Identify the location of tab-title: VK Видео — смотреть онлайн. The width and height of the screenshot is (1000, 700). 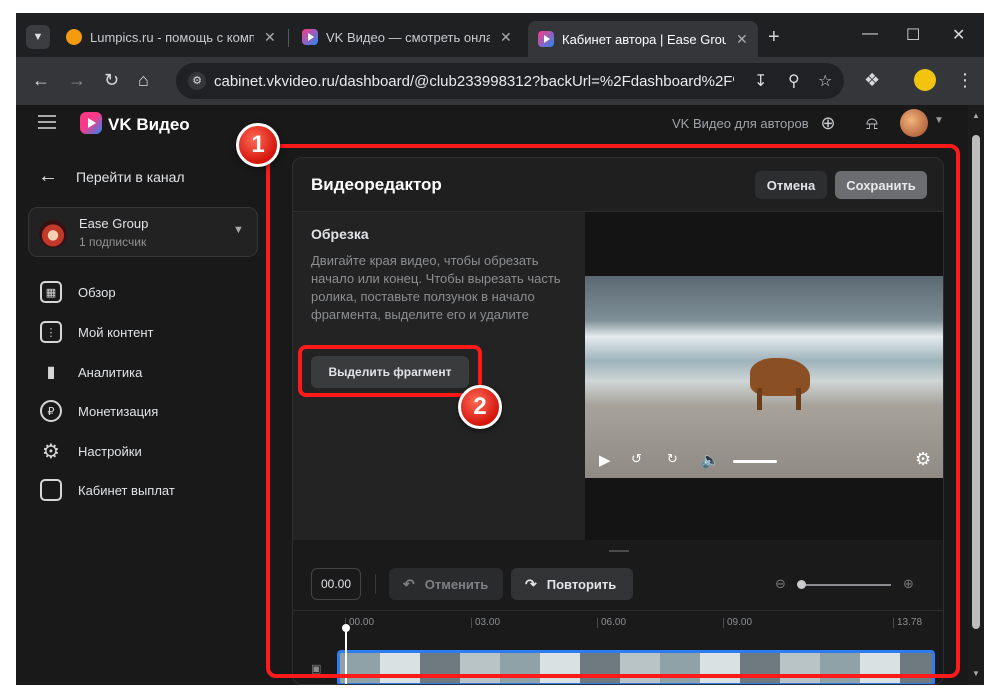
(408, 37).